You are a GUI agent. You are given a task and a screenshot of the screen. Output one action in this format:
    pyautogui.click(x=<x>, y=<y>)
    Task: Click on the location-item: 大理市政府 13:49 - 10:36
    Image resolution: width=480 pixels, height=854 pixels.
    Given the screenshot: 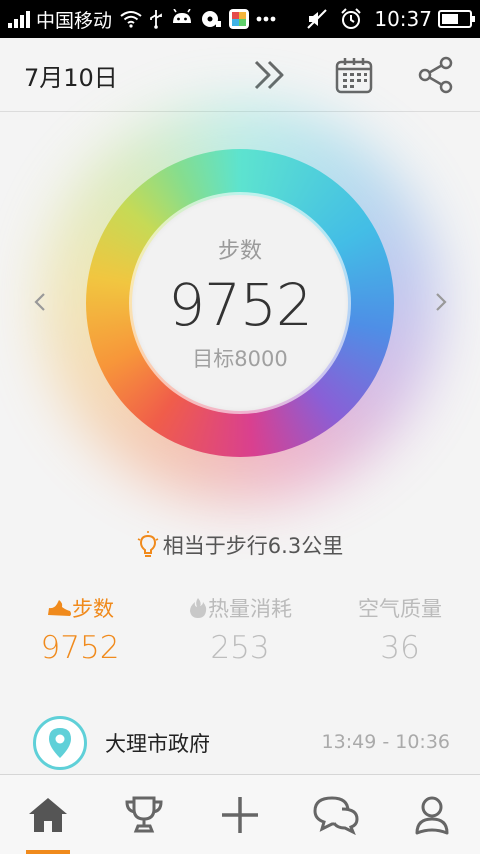 What is the action you would take?
    pyautogui.click(x=240, y=741)
    